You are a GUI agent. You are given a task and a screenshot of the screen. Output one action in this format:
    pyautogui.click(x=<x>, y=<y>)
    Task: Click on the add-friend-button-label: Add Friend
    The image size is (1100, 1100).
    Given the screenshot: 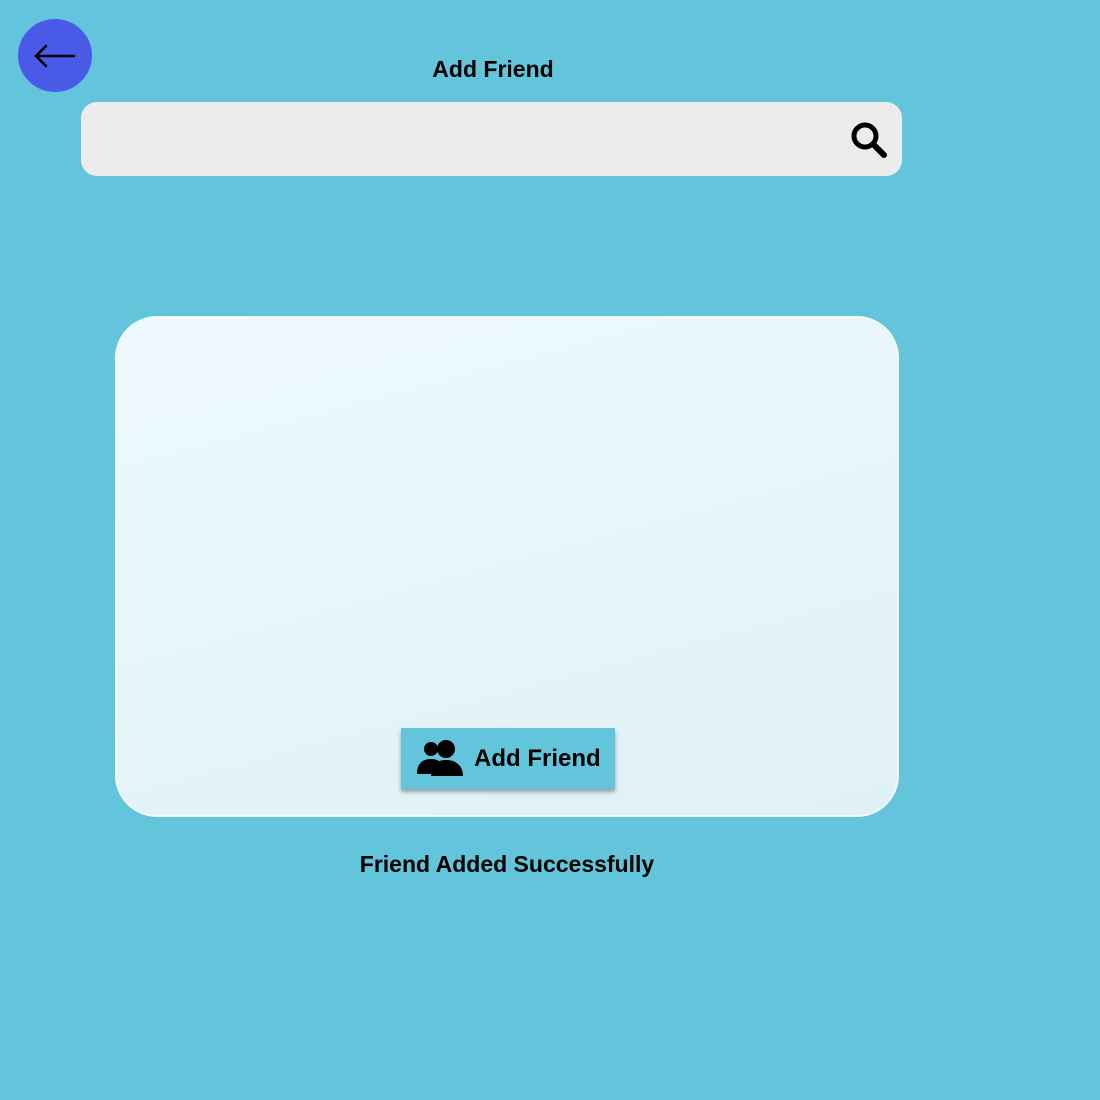 What is the action you would take?
    pyautogui.click(x=537, y=758)
    